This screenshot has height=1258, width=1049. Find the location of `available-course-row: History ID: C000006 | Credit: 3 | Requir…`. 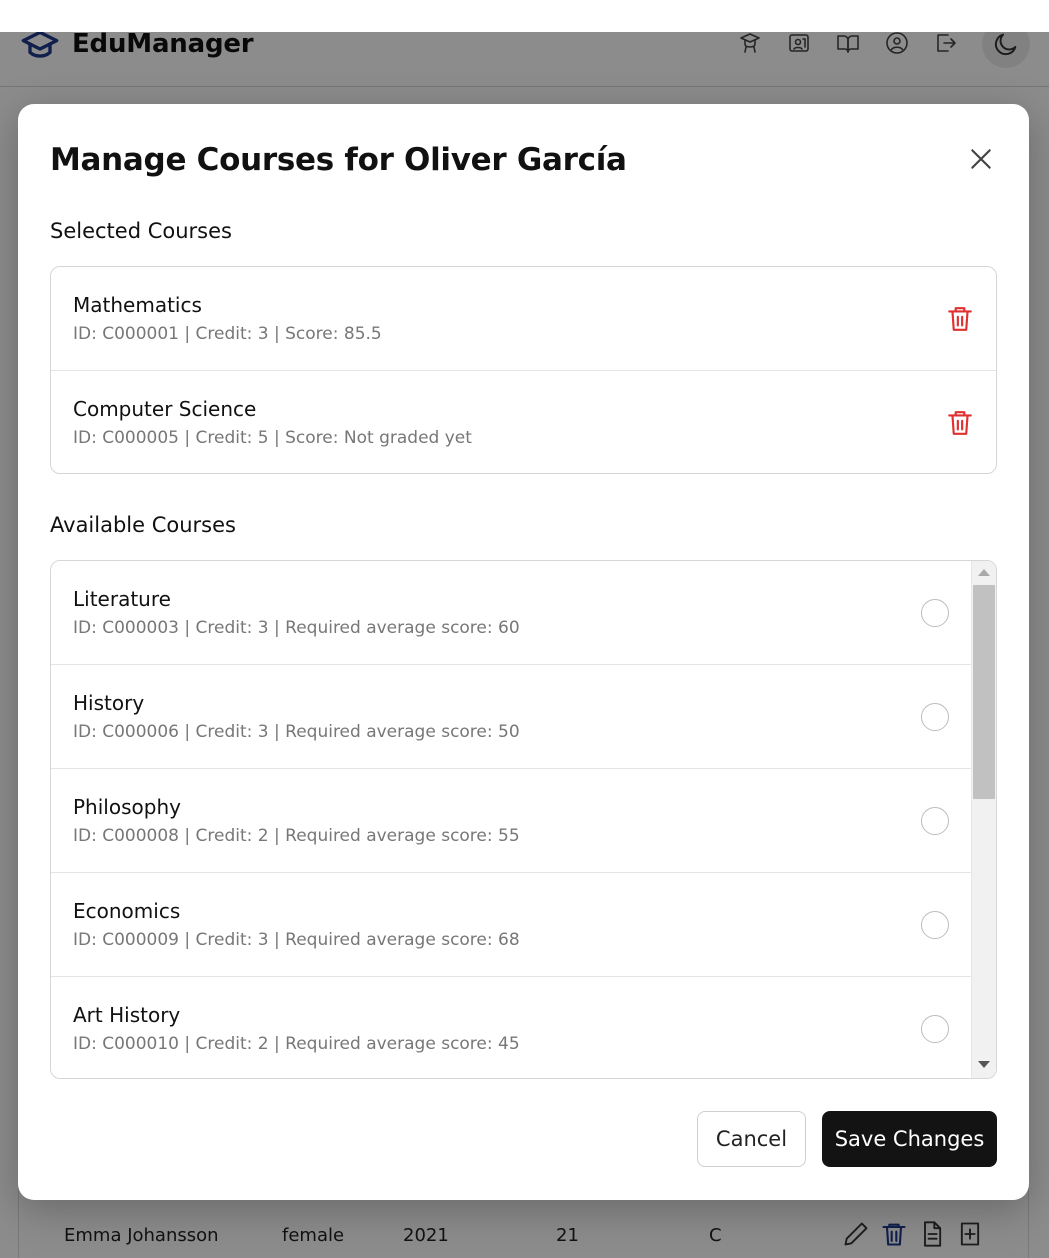

available-course-row: History ID: C000006 | Credit: 3 | Requir… is located at coordinates (511, 717).